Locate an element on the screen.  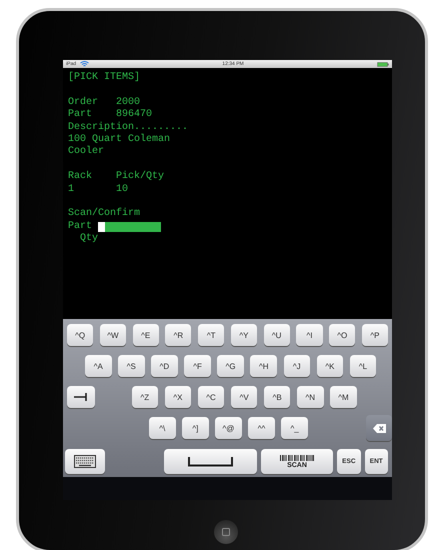
keyboard-key: ^B is located at coordinates (277, 397).